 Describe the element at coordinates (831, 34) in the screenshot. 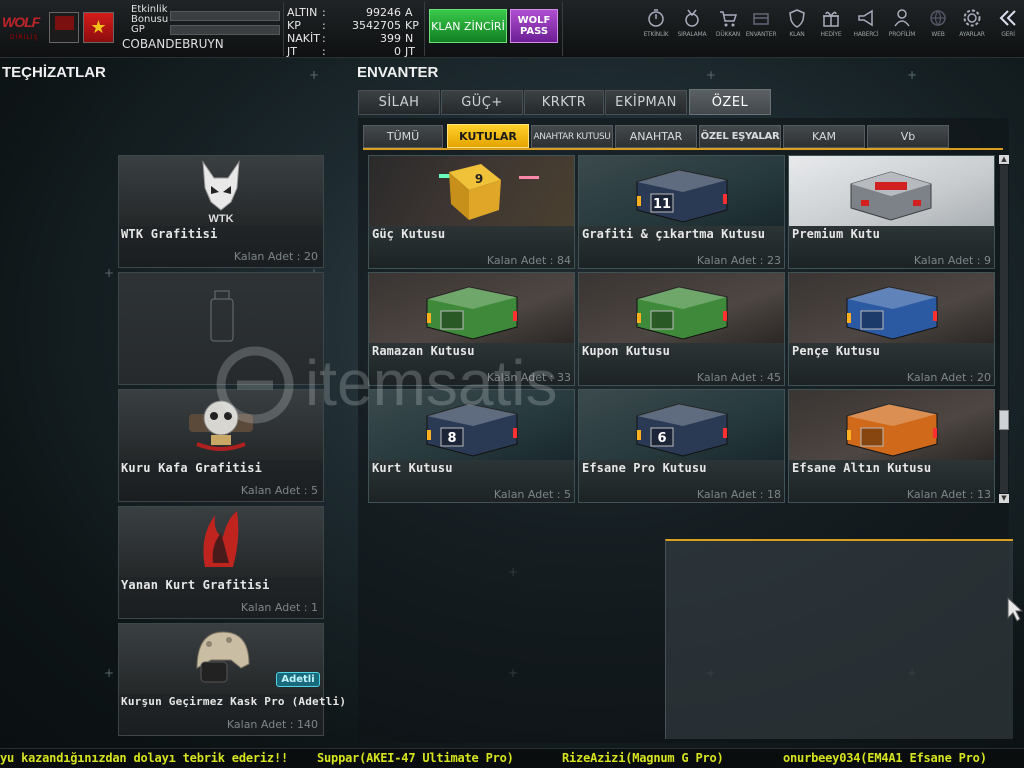

I see `nav-label: HEDİYE` at that location.